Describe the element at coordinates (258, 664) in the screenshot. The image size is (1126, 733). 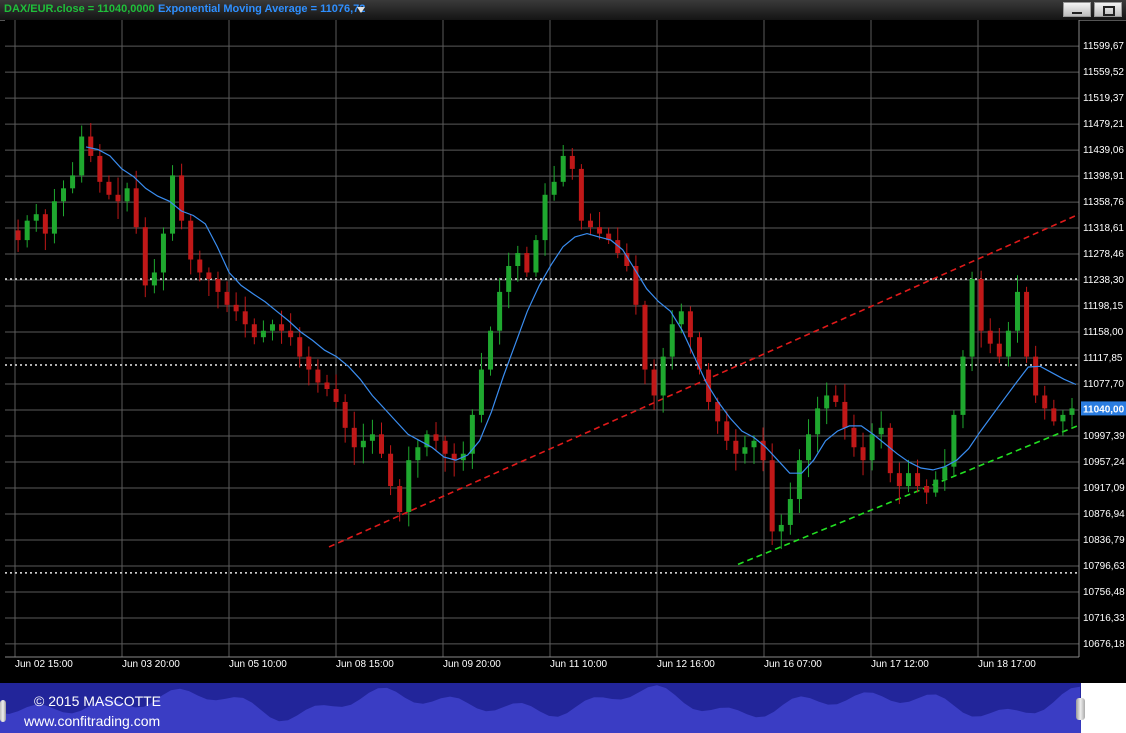
I see `x-tick-label: Jun 05 10:00` at that location.